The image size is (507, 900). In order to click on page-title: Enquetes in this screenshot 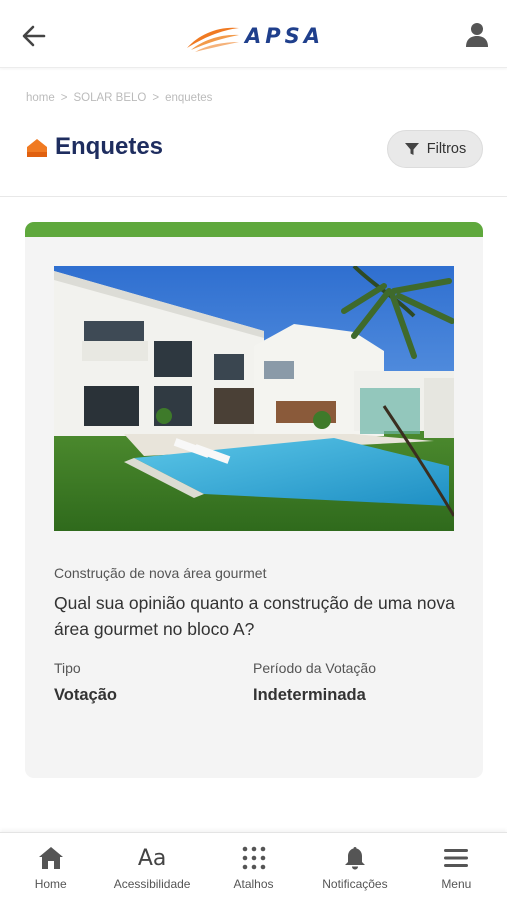, I will do `click(109, 146)`.